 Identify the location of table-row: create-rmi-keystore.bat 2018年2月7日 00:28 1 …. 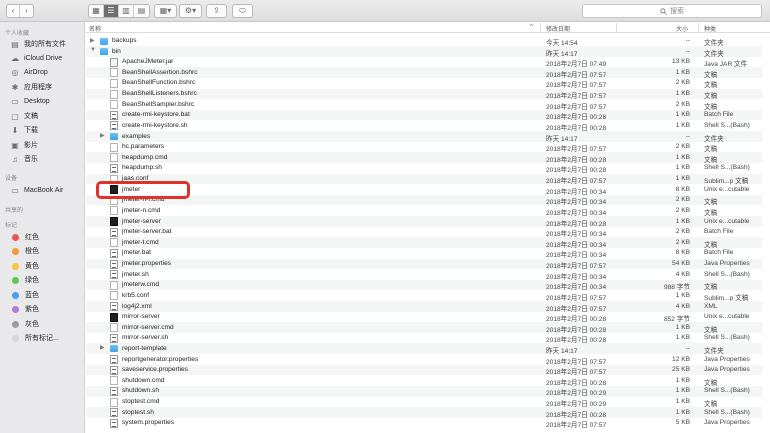
(424, 115).